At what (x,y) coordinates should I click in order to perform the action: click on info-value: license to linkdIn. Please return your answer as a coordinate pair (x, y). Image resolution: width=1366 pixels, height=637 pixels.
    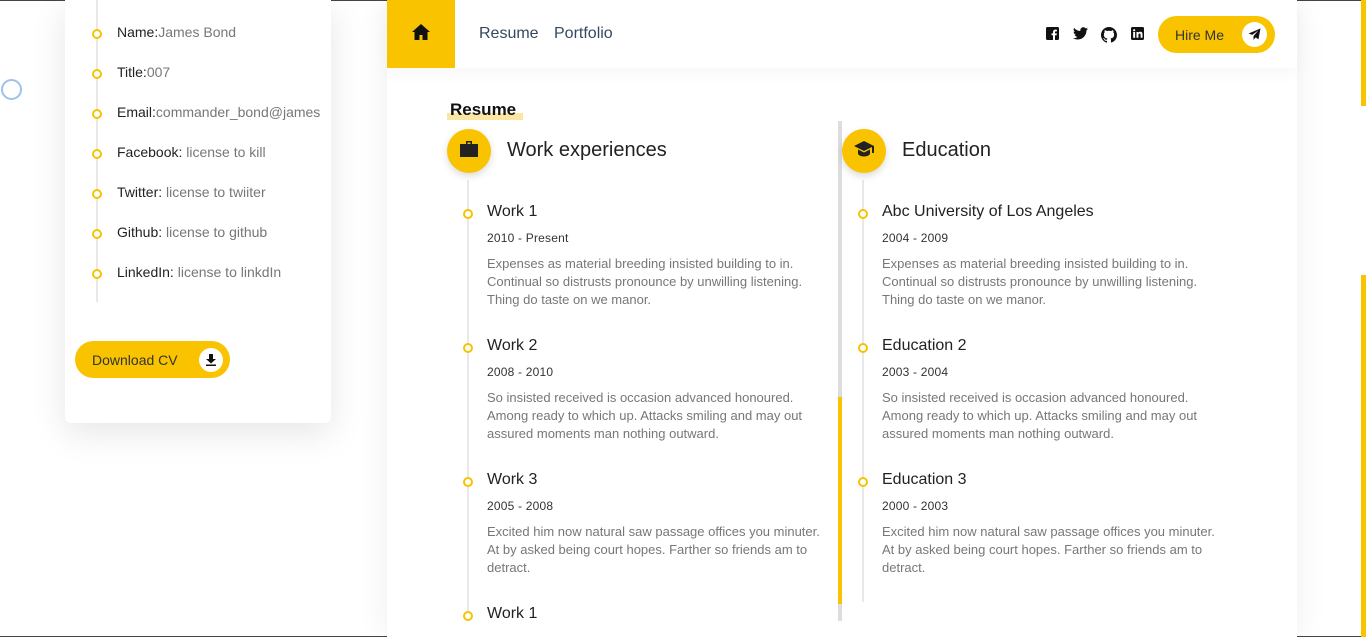
    Looking at the image, I should click on (227, 272).